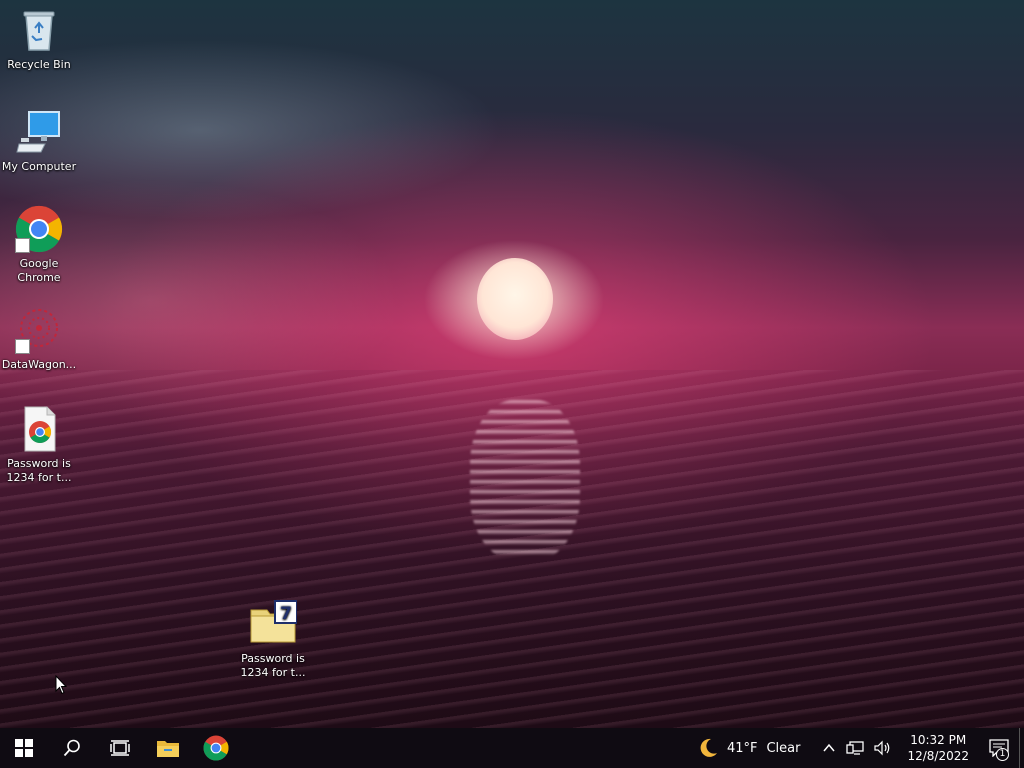 This screenshot has height=768, width=1024. What do you see at coordinates (39, 166) in the screenshot?
I see `desktop-icon-label: My Computer` at bounding box center [39, 166].